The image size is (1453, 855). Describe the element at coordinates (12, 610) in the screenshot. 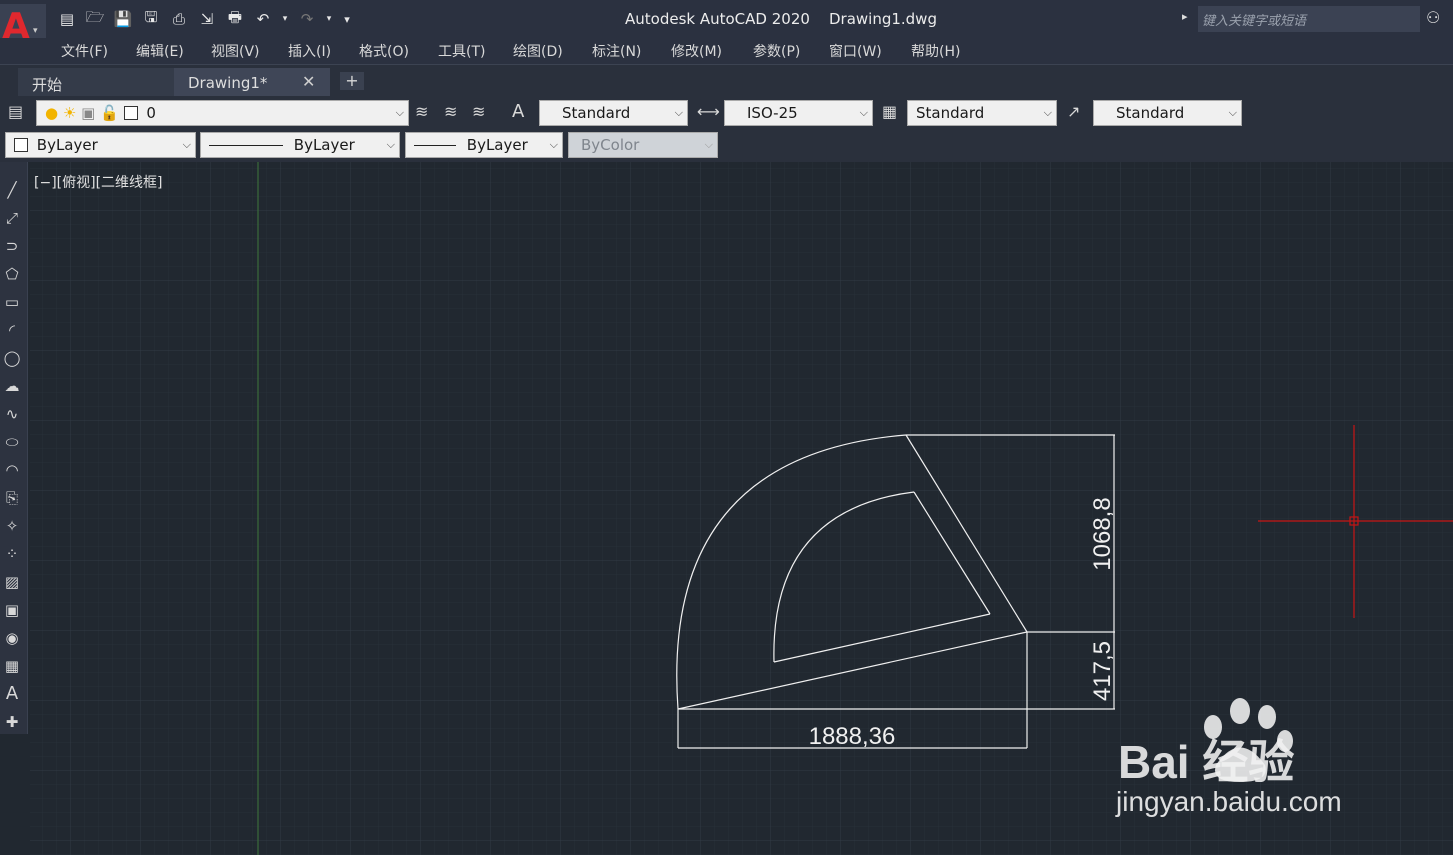

I see `gradient-icon: ▣` at that location.